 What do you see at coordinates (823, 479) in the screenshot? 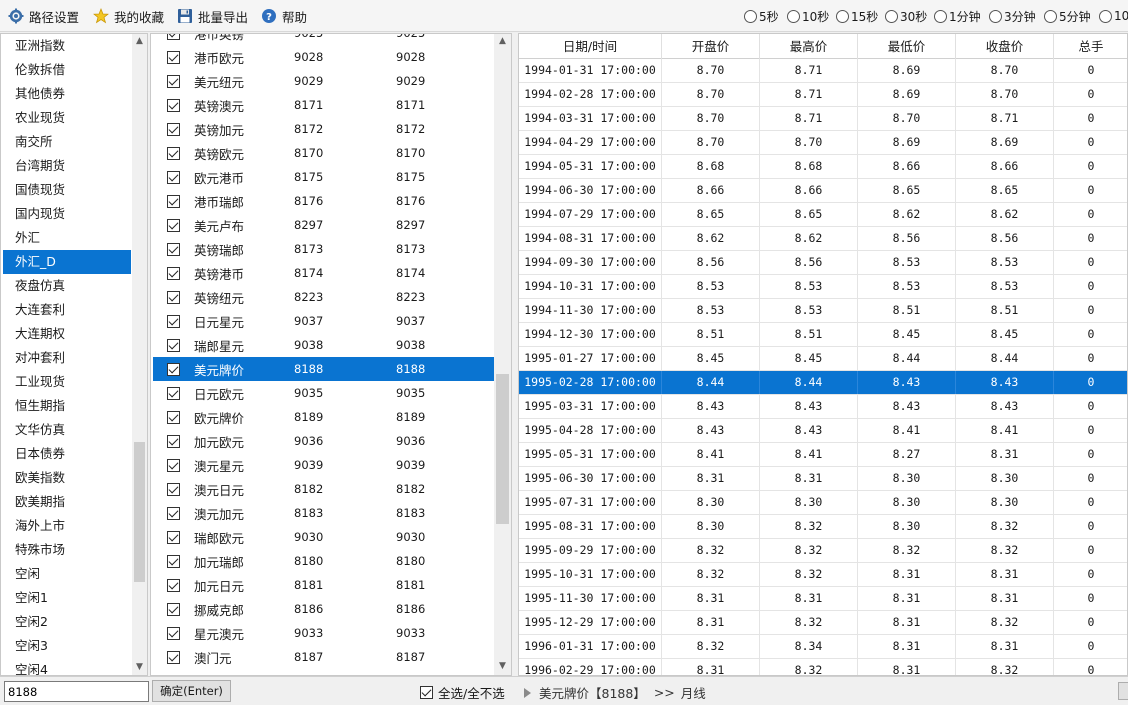
I see `table-row: 1995-06-30 17:00:00 8.31 8.31 8.30 8.30 0` at bounding box center [823, 479].